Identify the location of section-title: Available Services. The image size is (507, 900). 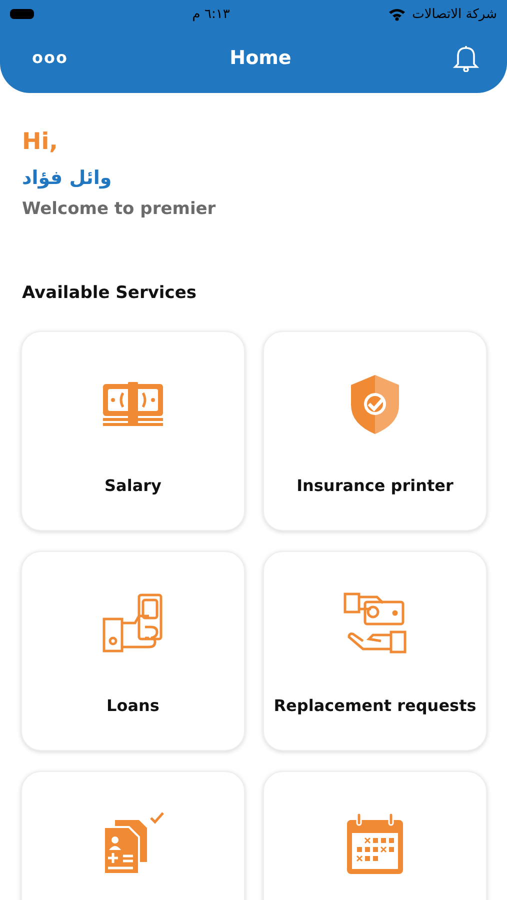
(110, 293).